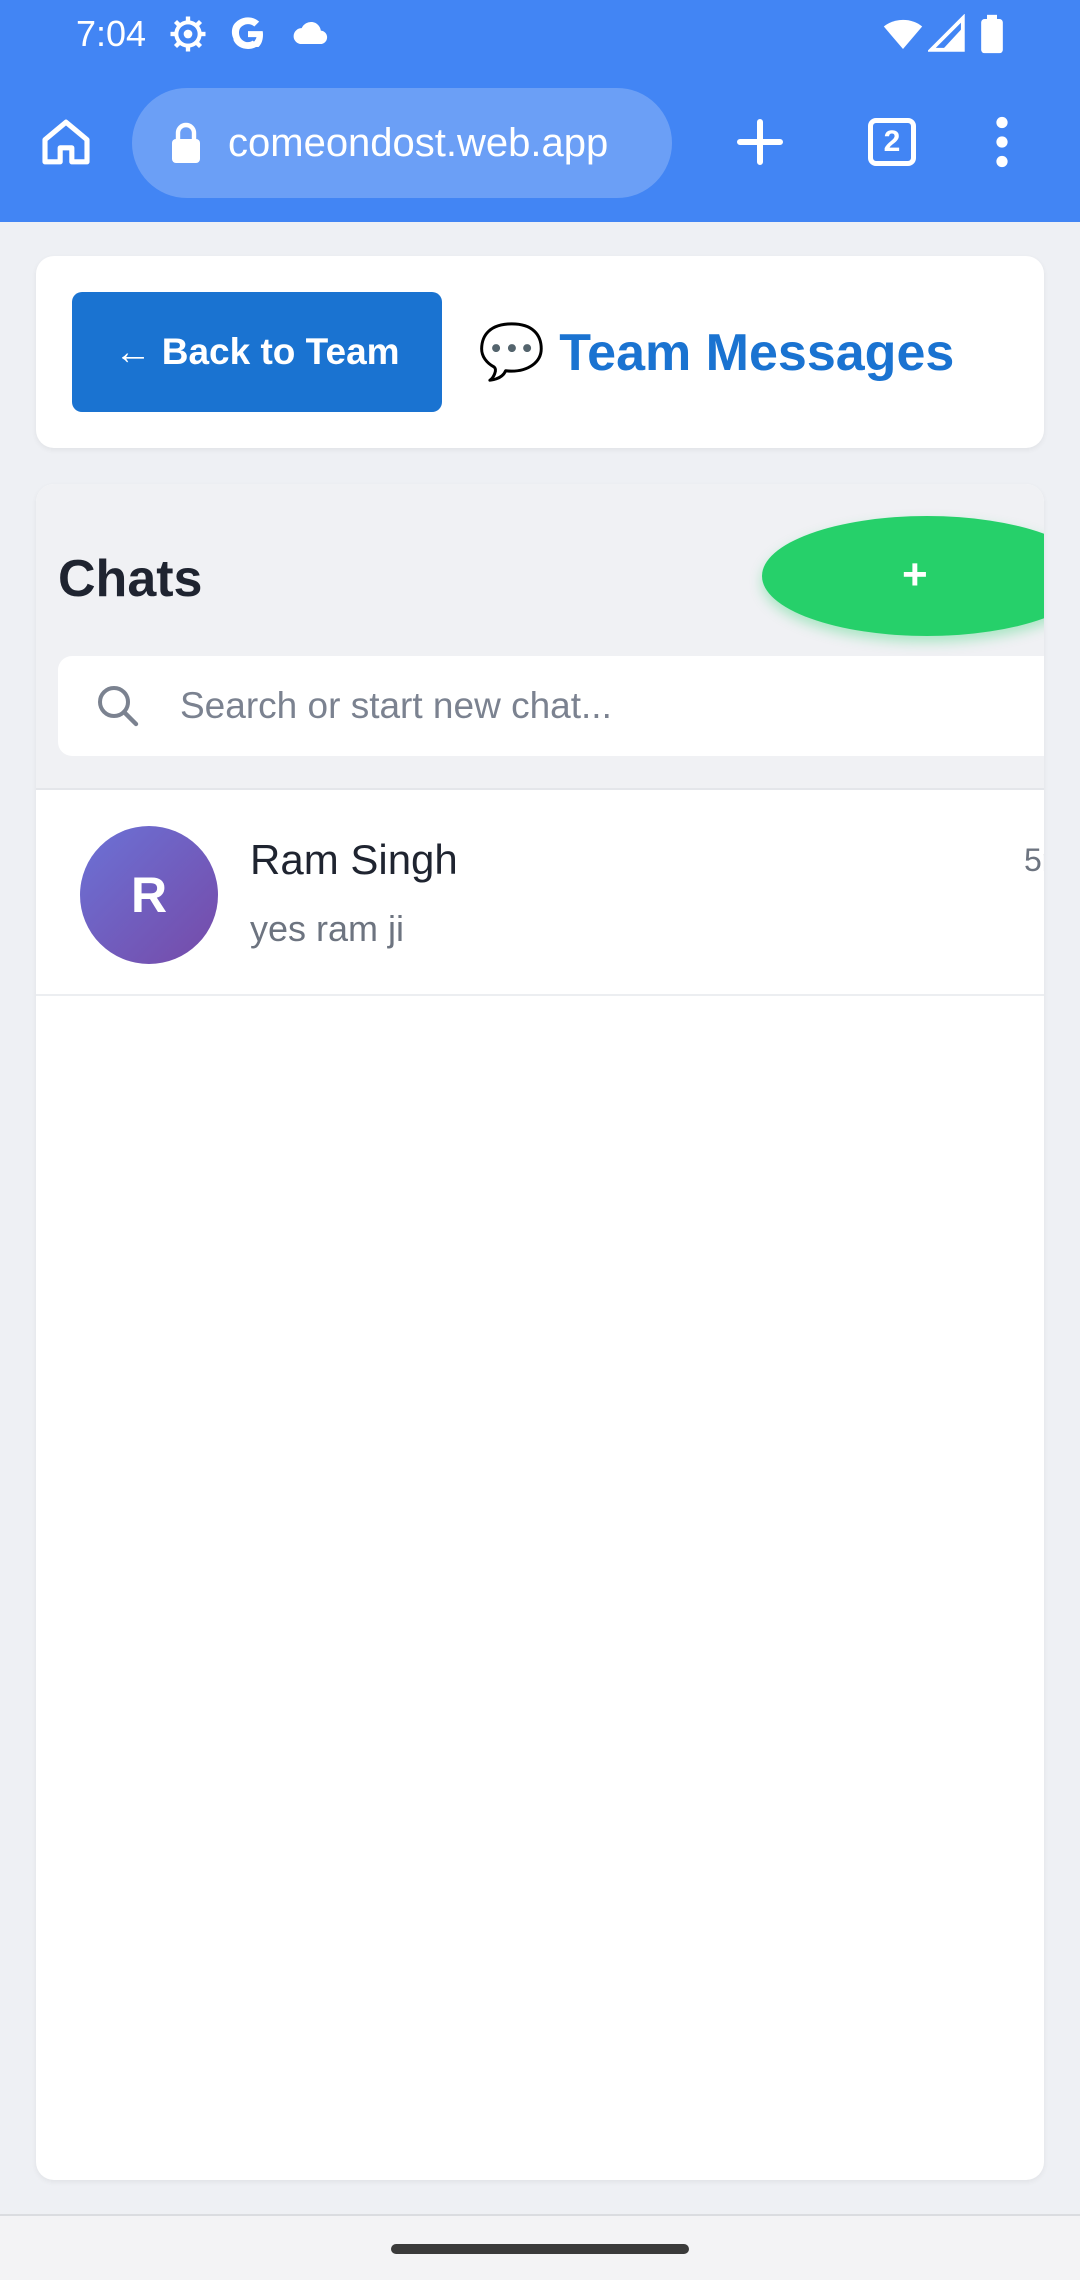  I want to click on chat-panel-header: Chats +, so click(540, 637).